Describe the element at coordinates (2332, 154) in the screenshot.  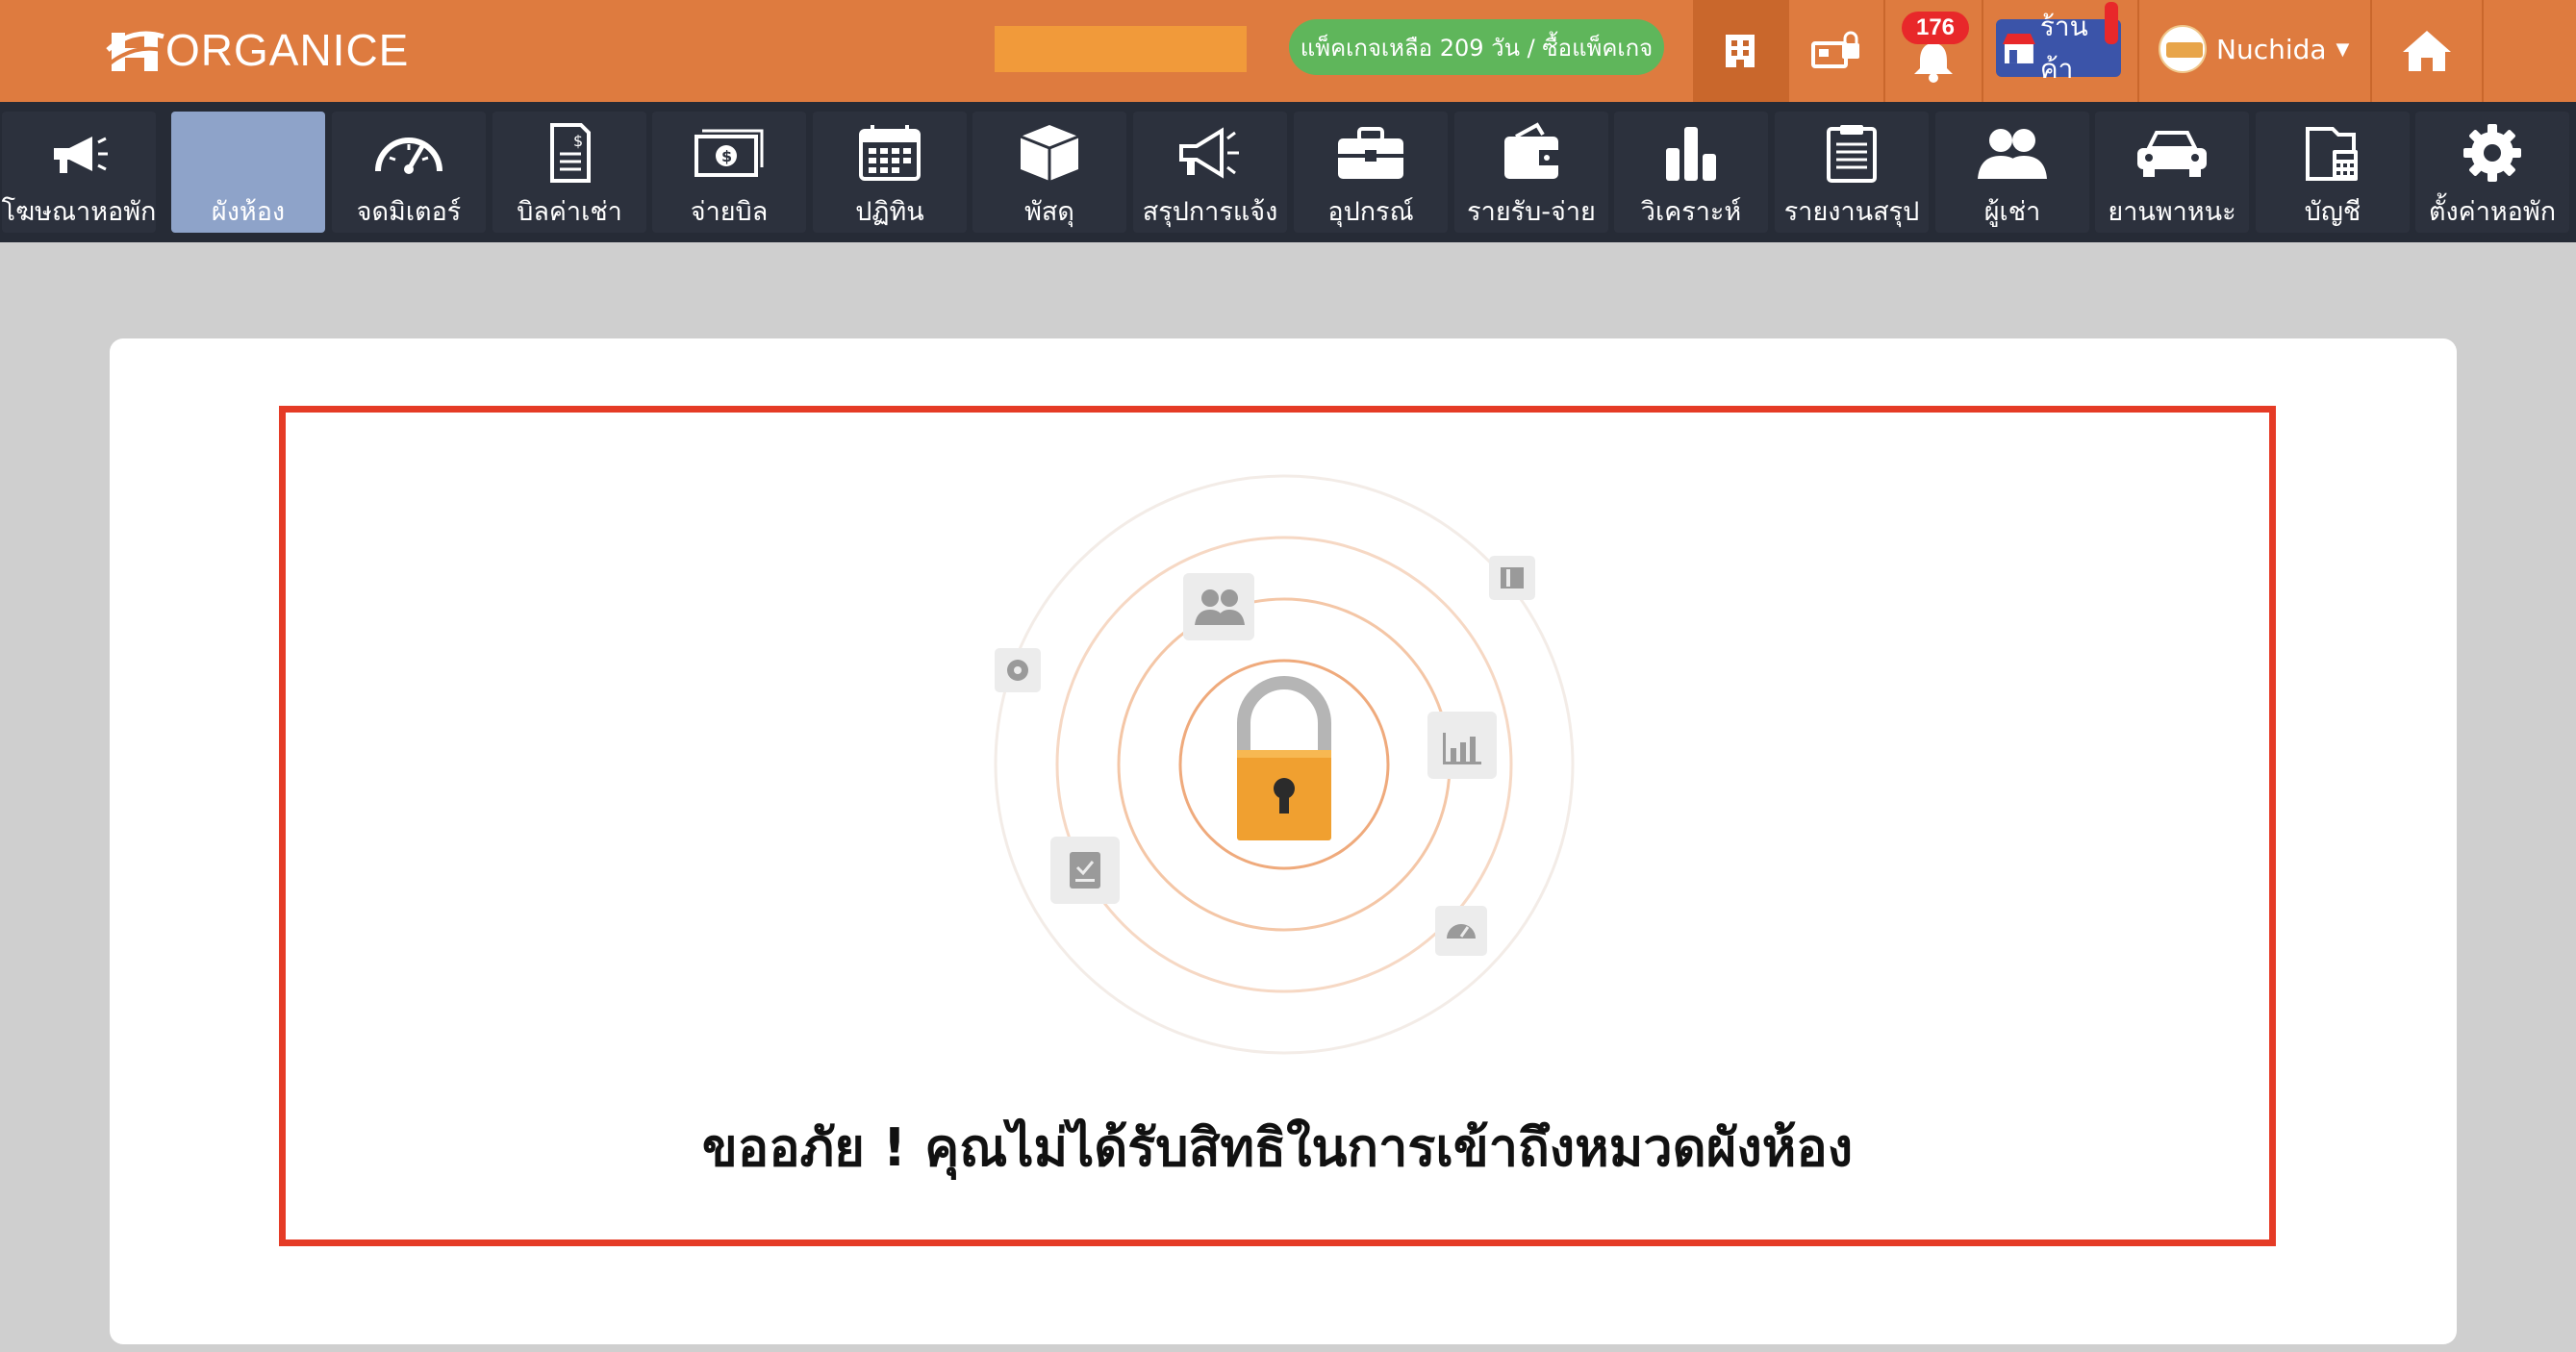
I see `accounting-icon` at that location.